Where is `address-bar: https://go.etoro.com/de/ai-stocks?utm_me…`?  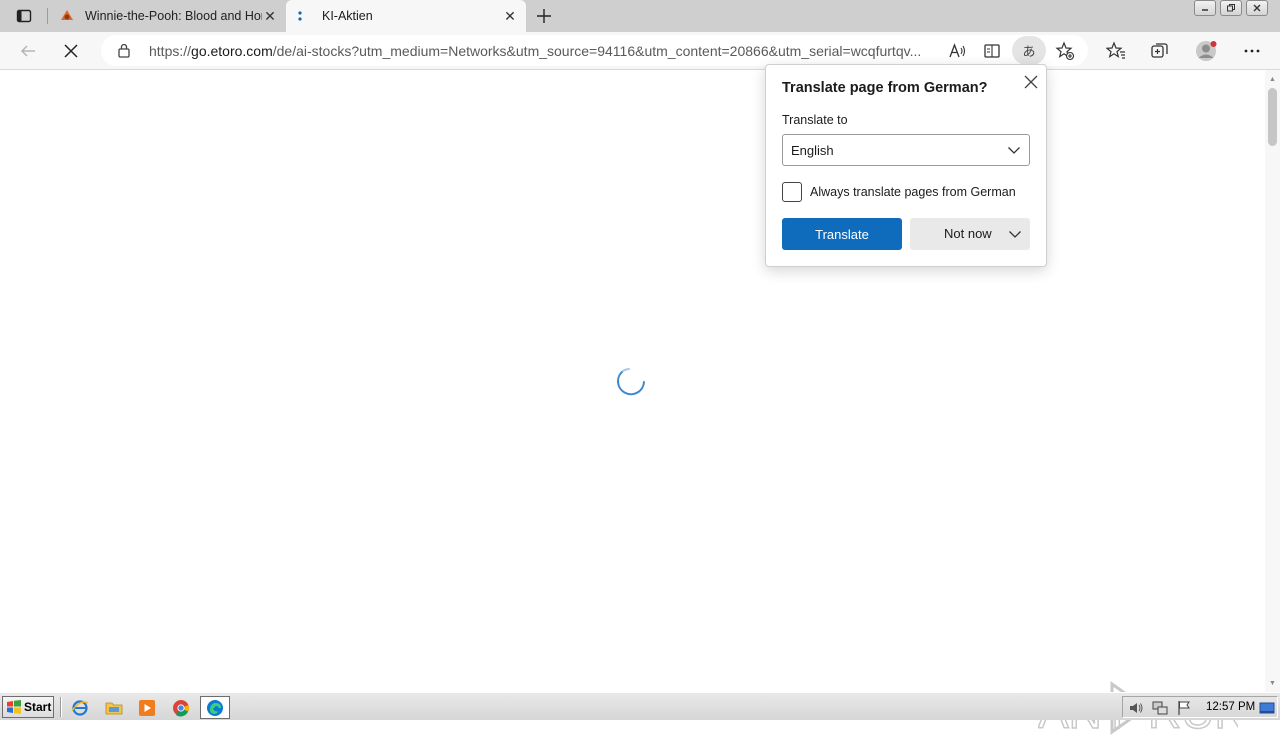 address-bar: https://go.etoro.com/de/ai-stocks?utm_me… is located at coordinates (594, 50).